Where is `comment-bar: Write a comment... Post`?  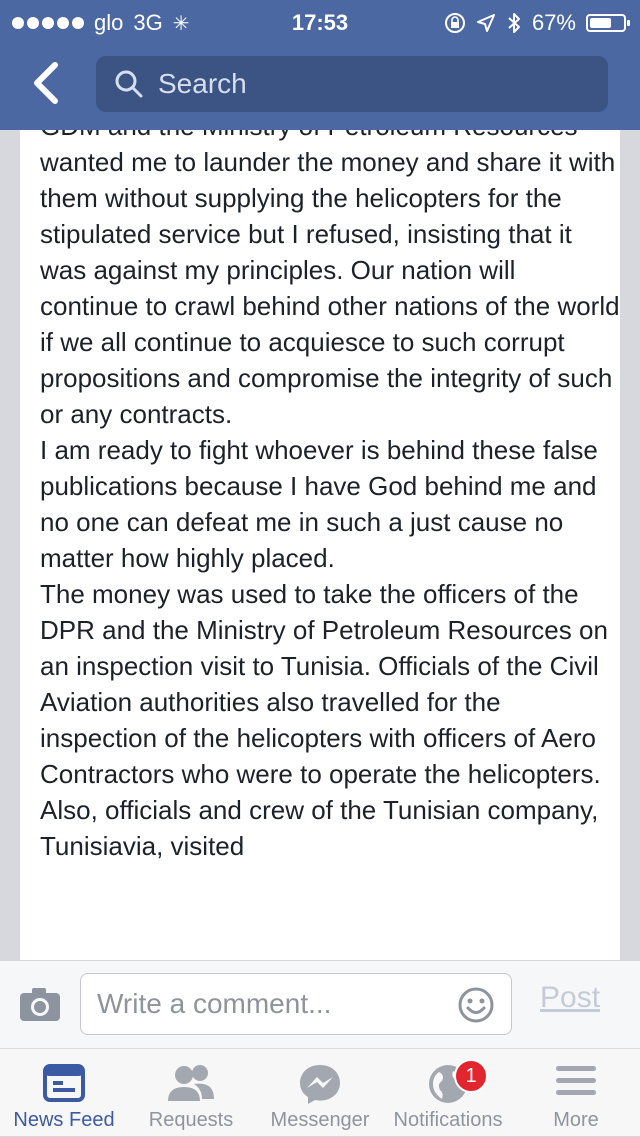 comment-bar: Write a comment... Post is located at coordinates (320, 1004).